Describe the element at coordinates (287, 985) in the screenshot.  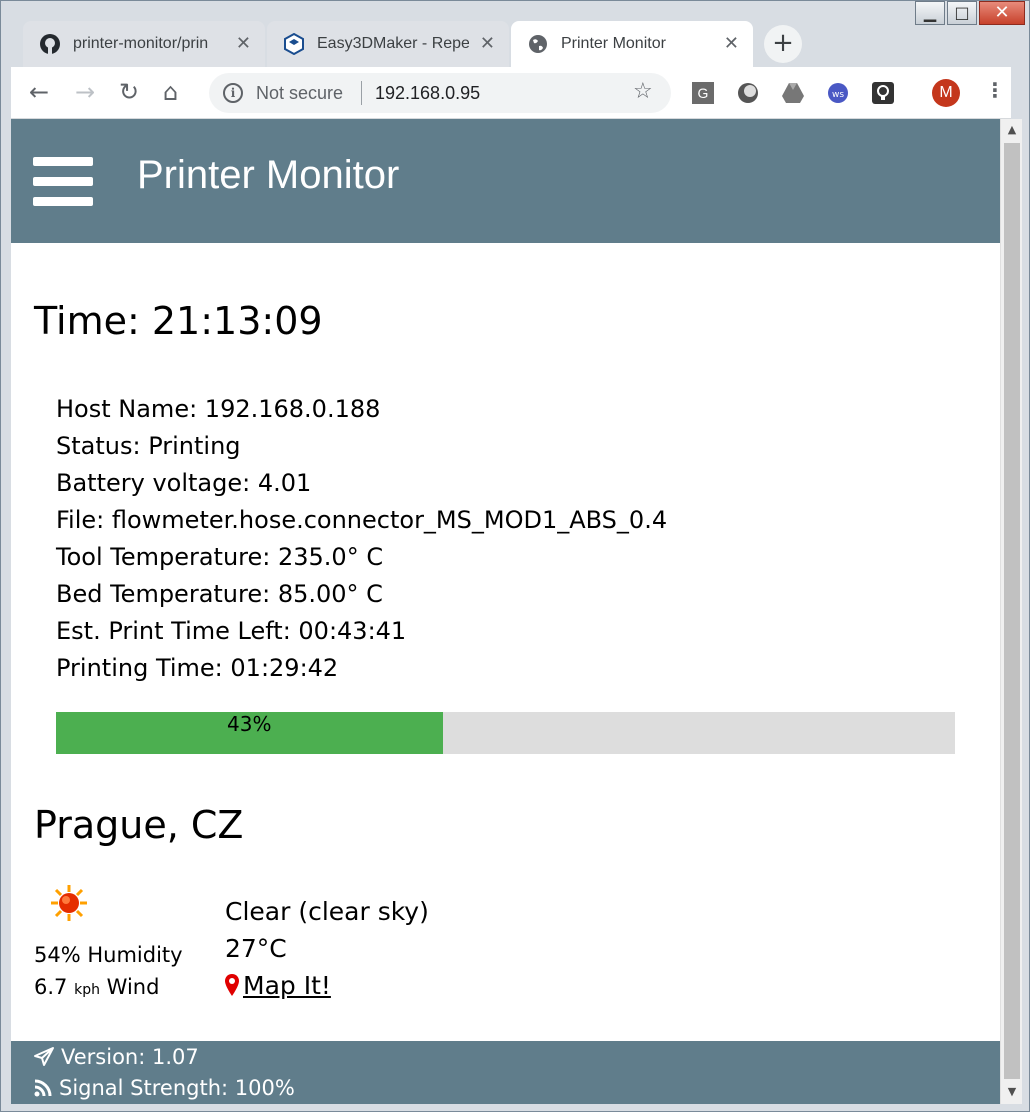
I see `map-it-label: Map It!` at that location.